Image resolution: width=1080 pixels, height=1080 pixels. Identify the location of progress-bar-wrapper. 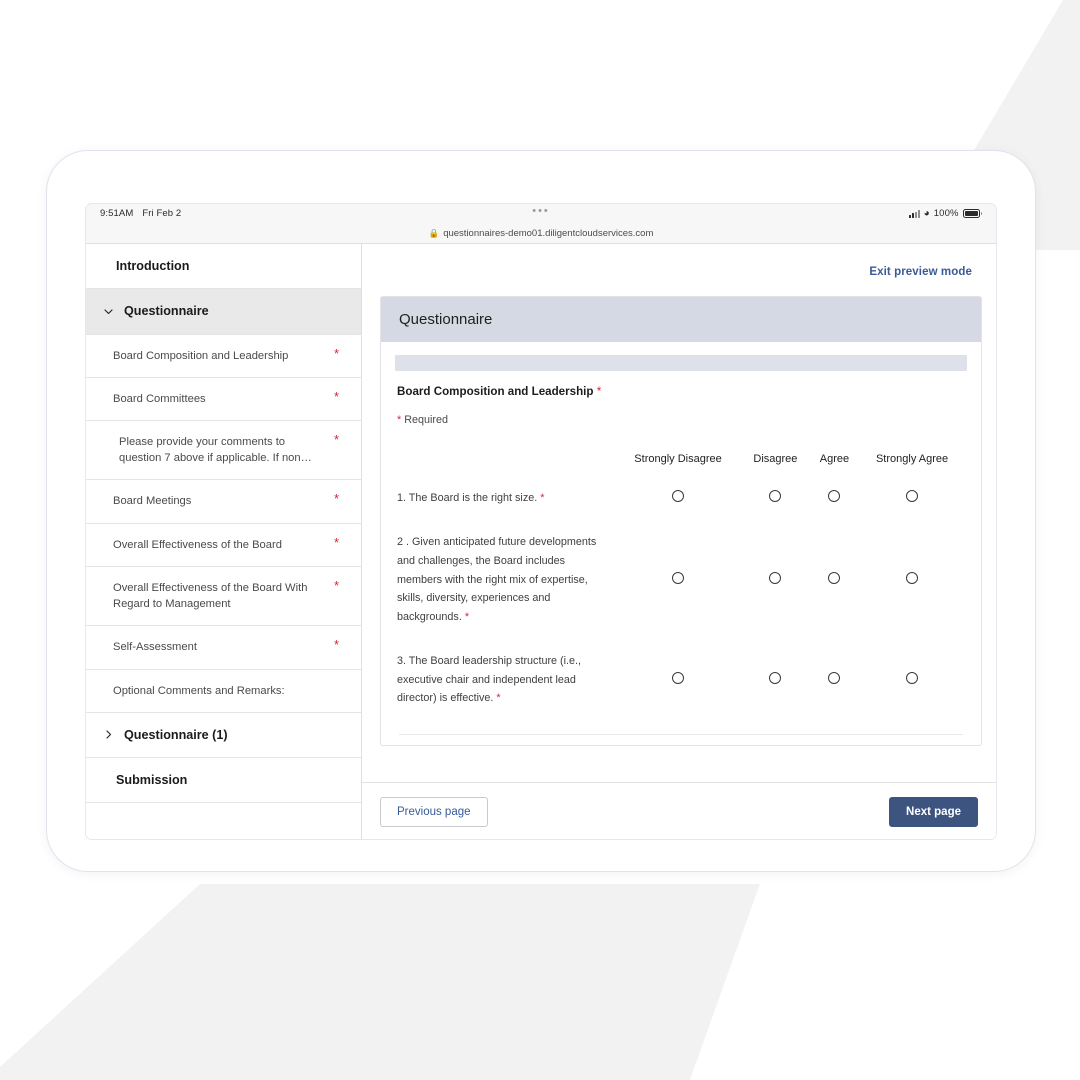
(681, 356).